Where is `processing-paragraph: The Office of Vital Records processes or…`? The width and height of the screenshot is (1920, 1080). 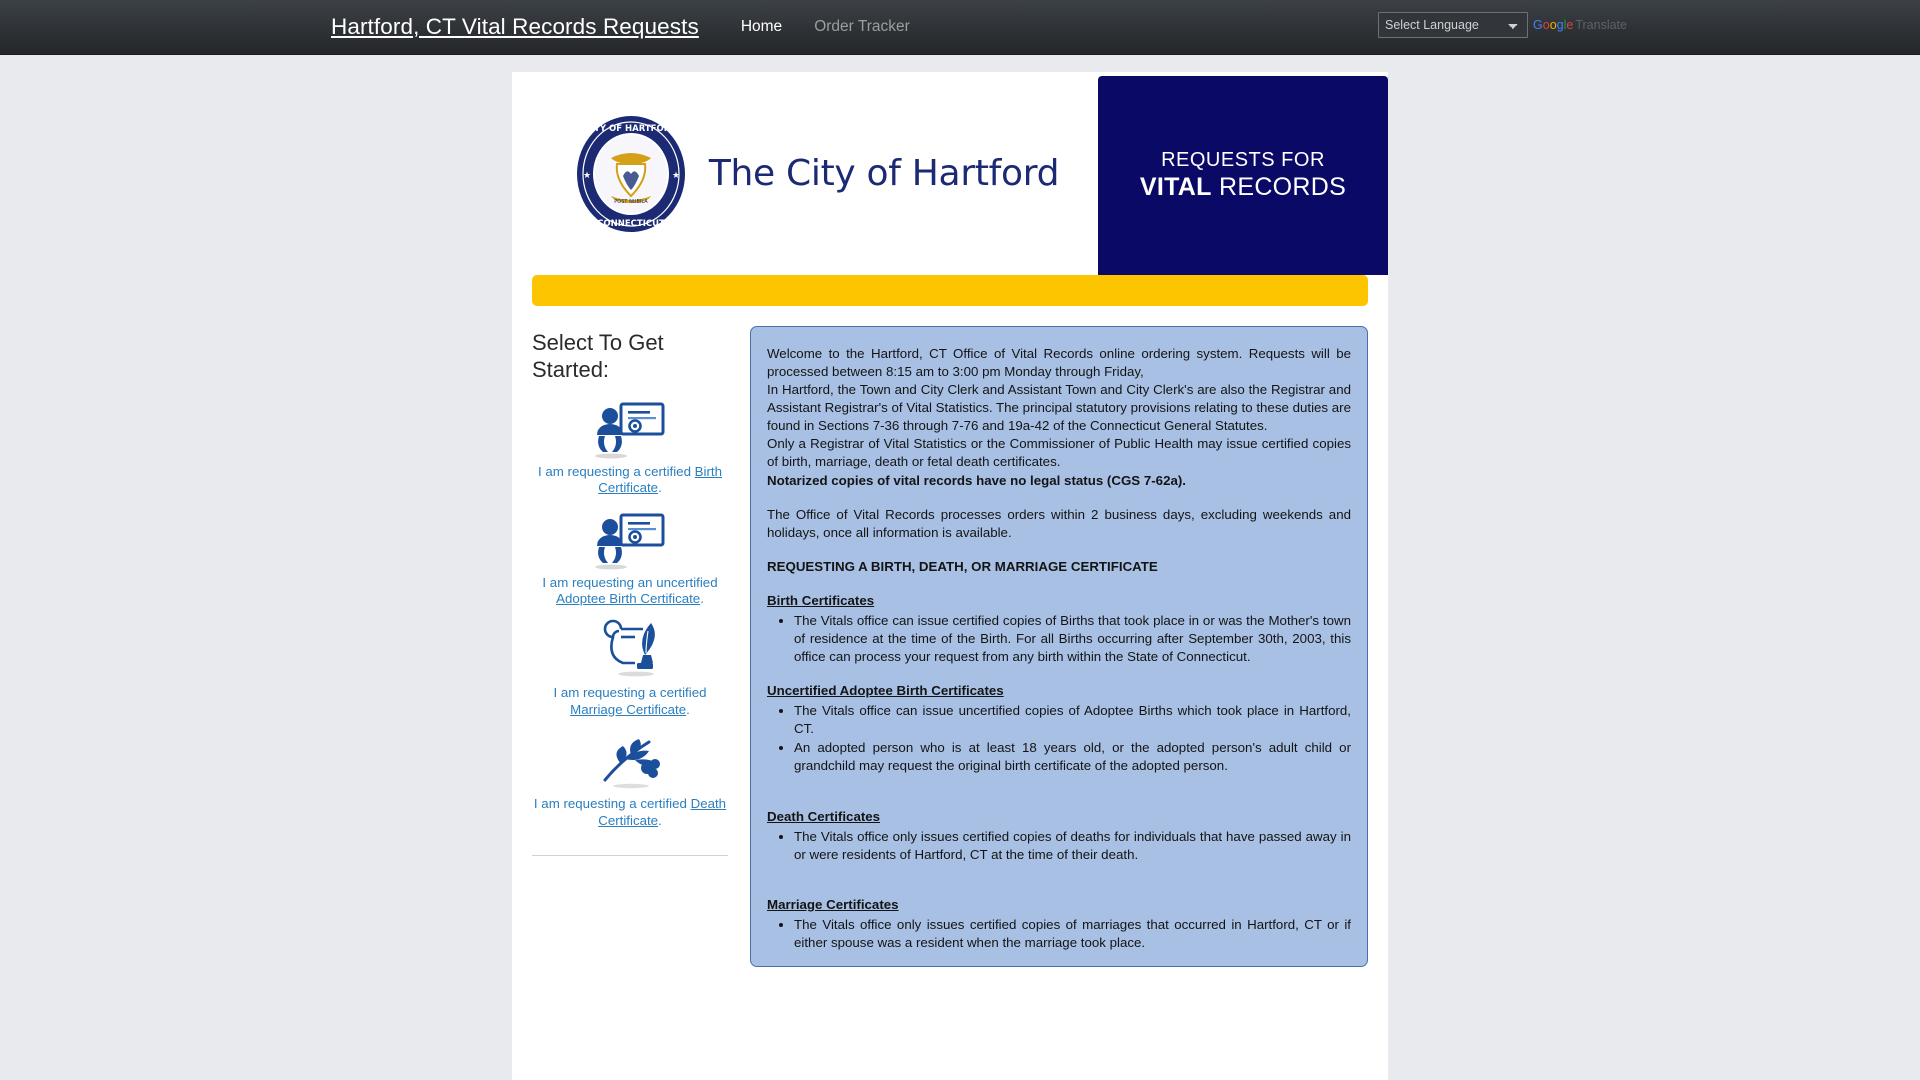
processing-paragraph: The Office of Vital Records processes or… is located at coordinates (1059, 523).